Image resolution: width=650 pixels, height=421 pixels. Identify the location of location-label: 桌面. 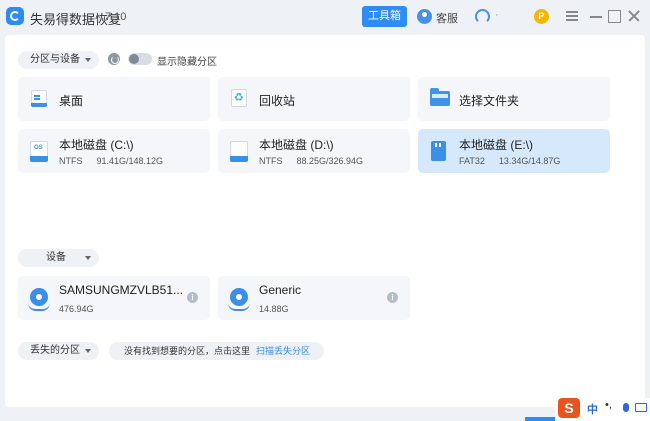
(71, 101).